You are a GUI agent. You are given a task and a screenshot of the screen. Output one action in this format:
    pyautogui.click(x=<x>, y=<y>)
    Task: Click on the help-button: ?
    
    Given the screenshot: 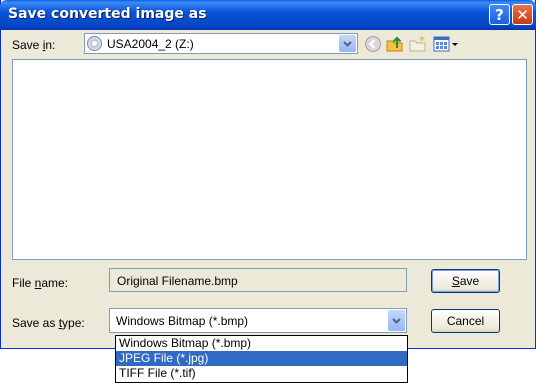 What is the action you would take?
    pyautogui.click(x=499, y=14)
    